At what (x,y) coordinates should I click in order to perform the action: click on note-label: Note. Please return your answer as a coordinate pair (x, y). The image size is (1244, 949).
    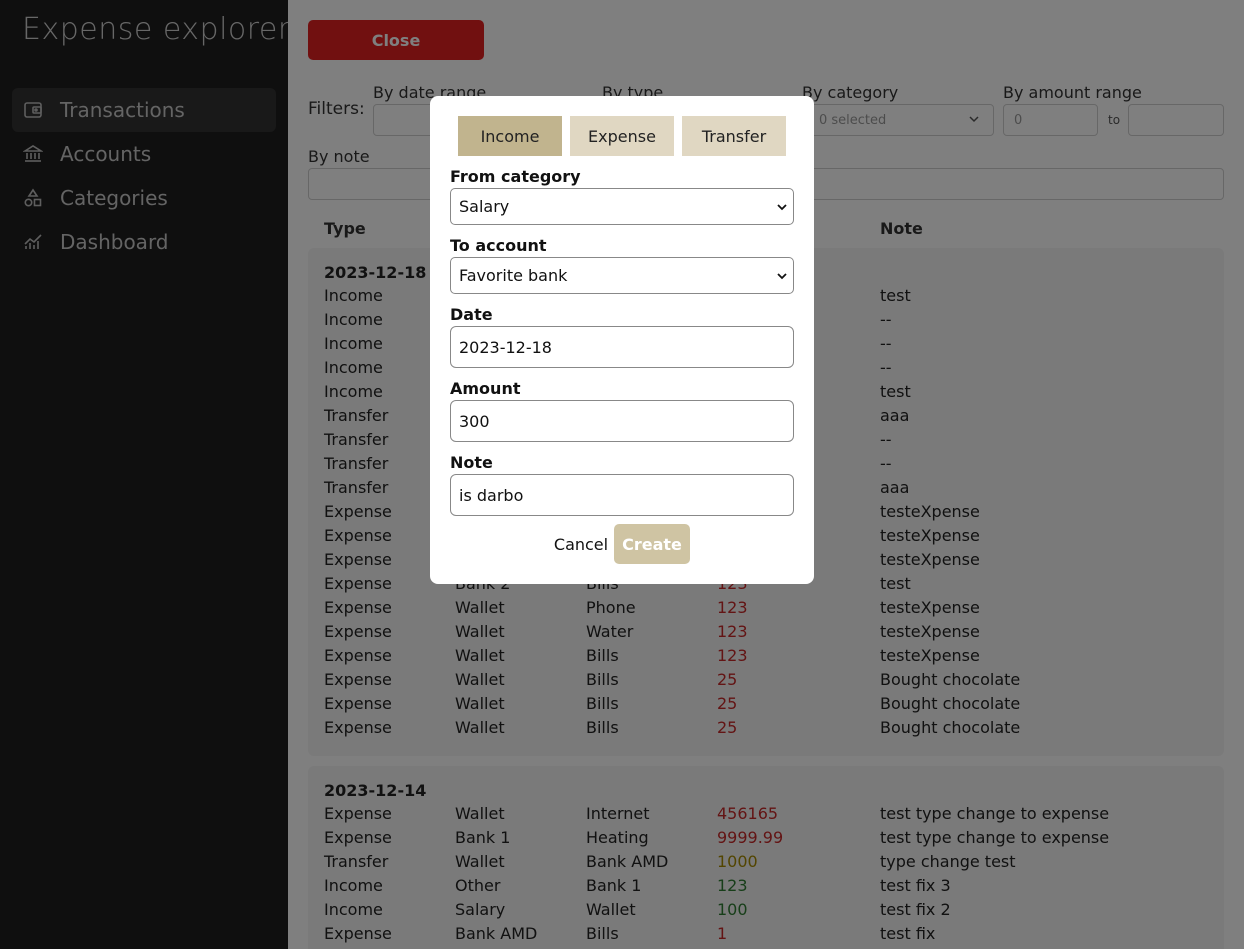
    Looking at the image, I should click on (471, 462).